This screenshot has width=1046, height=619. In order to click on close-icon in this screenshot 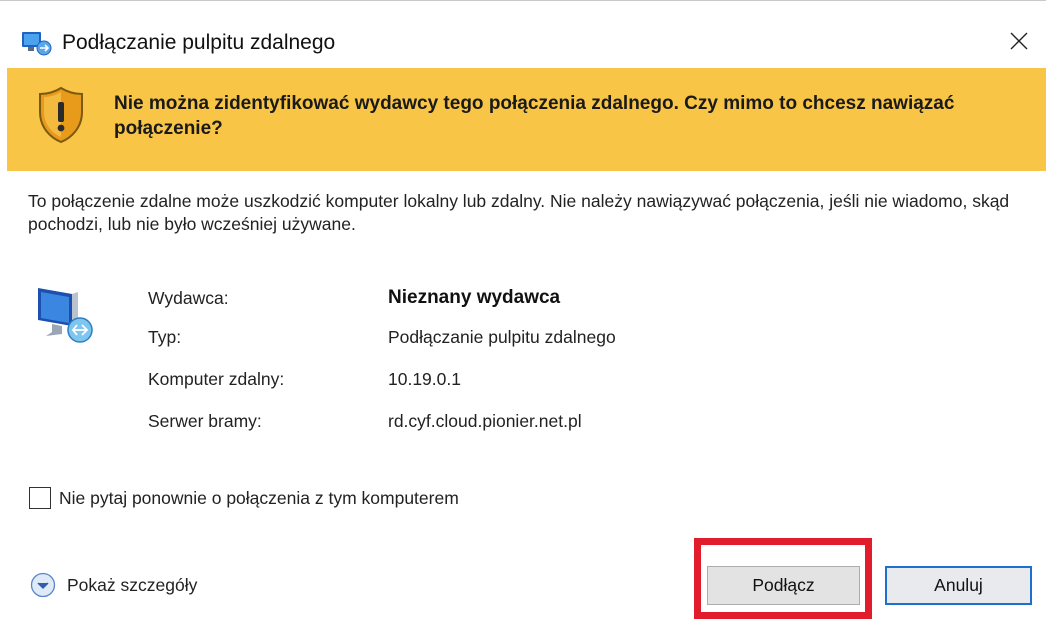, I will do `click(1019, 41)`.